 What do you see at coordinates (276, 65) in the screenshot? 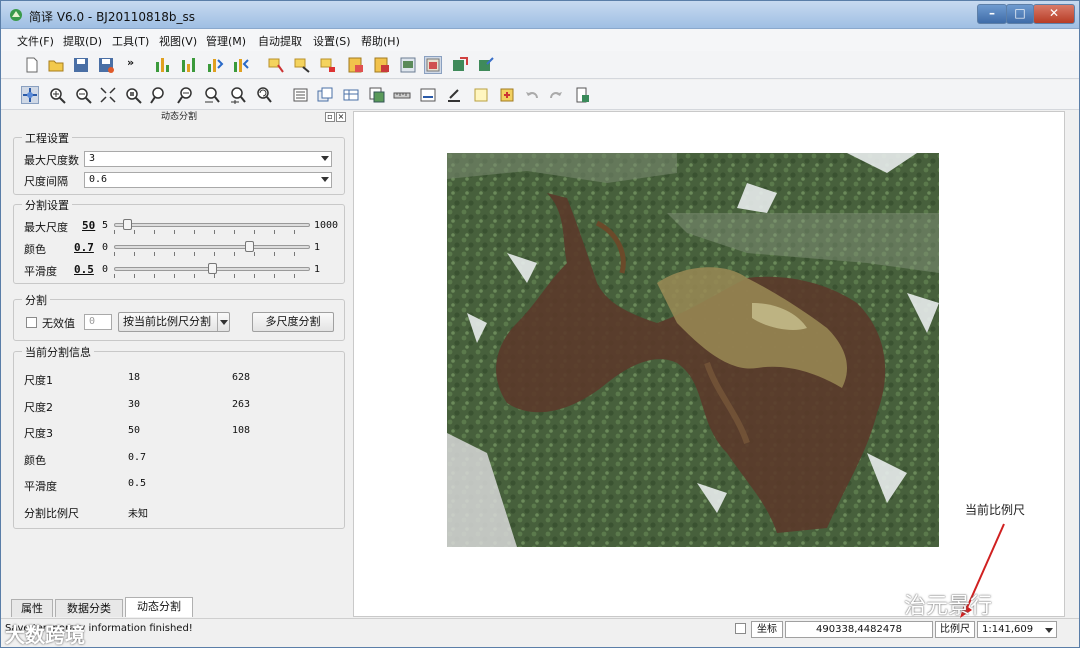
I see `select-region-icon` at bounding box center [276, 65].